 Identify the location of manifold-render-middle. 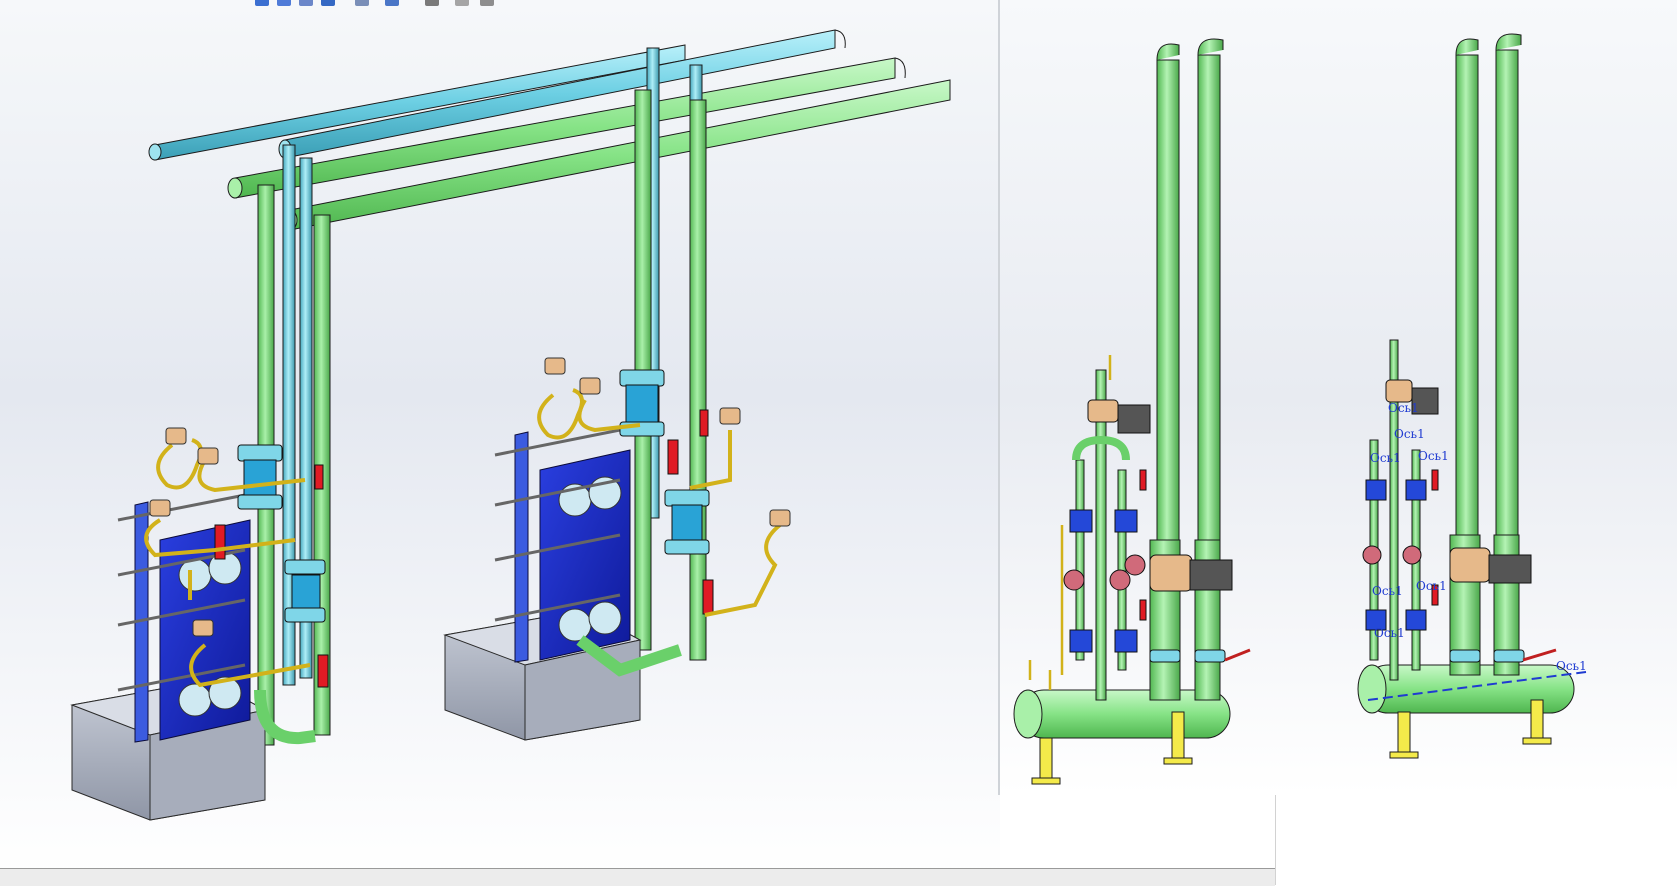
(1132, 411).